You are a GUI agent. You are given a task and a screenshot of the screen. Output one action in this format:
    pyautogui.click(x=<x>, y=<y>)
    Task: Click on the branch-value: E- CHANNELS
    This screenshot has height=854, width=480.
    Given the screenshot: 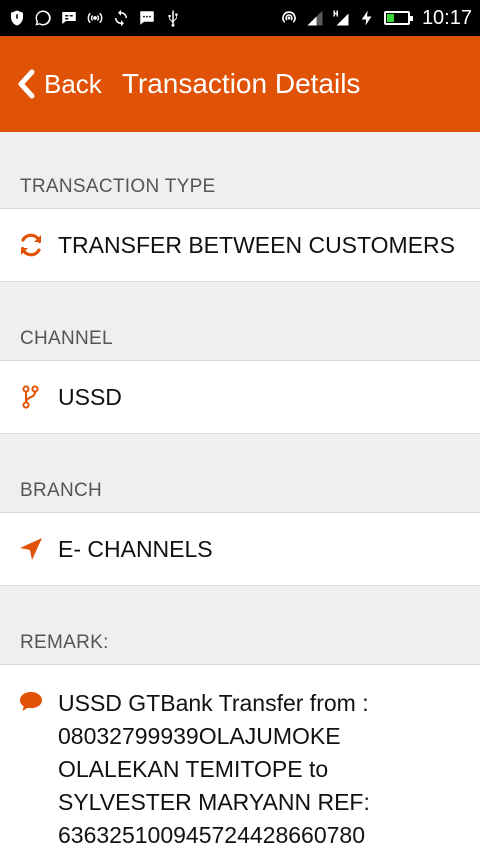 What is the action you would take?
    pyautogui.click(x=135, y=548)
    